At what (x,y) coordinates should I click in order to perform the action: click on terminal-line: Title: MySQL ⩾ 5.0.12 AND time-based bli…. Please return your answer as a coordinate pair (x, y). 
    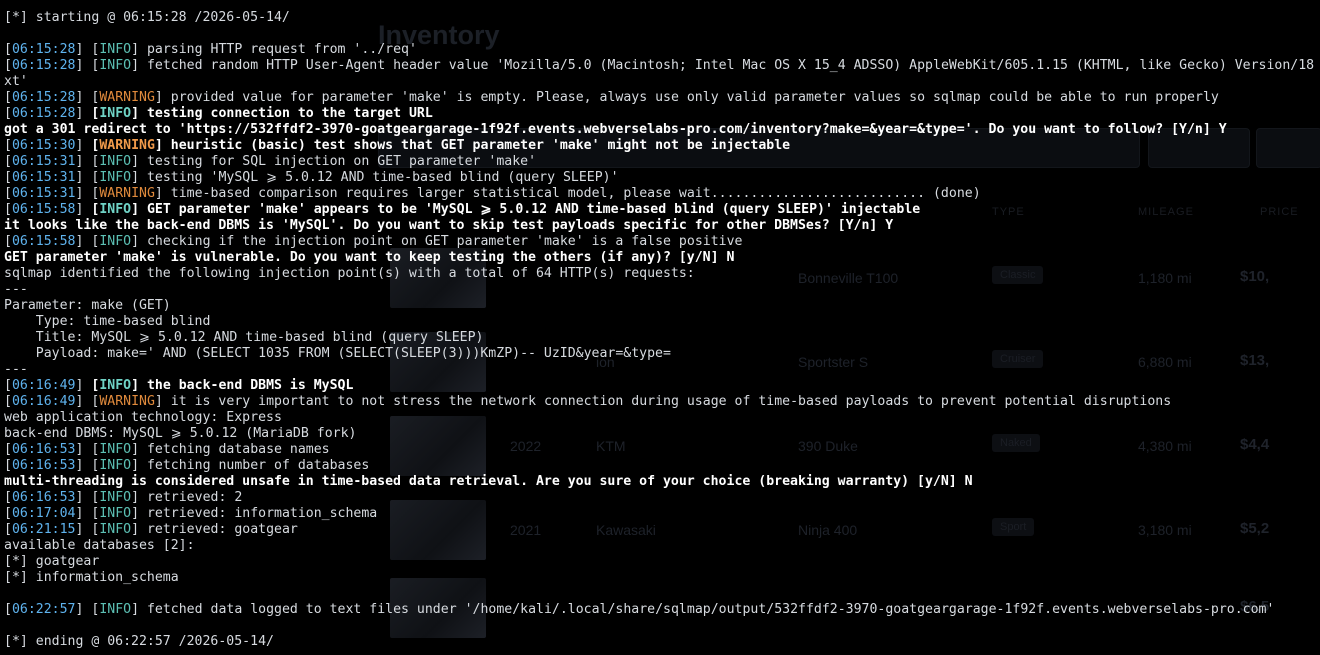
    Looking at the image, I should click on (244, 337).